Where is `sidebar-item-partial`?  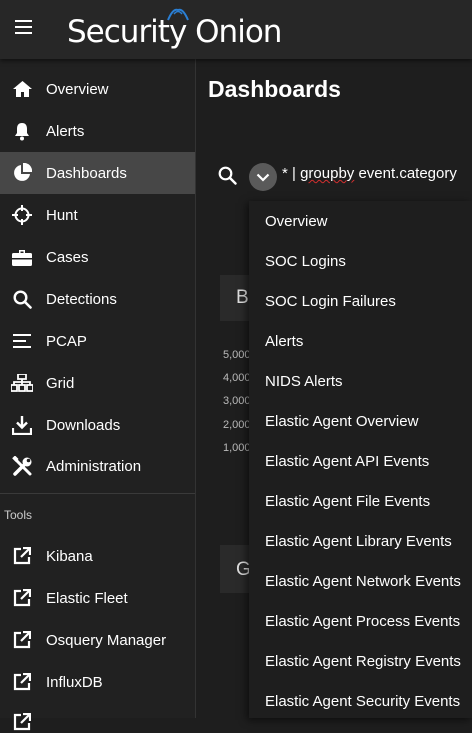 sidebar-item-partial is located at coordinates (97, 717).